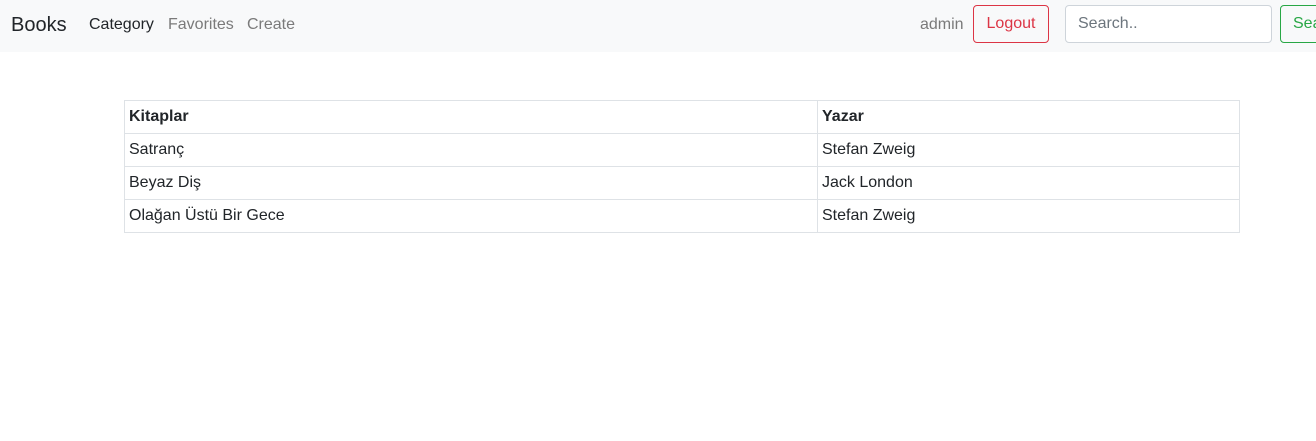 The width and height of the screenshot is (1316, 441). What do you see at coordinates (942, 24) in the screenshot?
I see `username-label: admin` at bounding box center [942, 24].